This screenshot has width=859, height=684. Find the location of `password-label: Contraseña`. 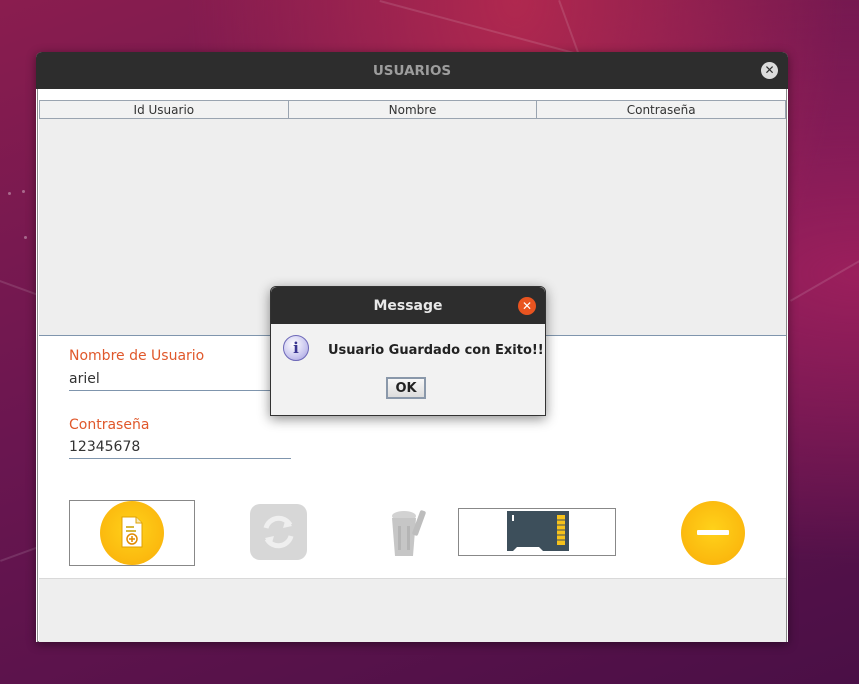

password-label: Contraseña is located at coordinates (109, 425).